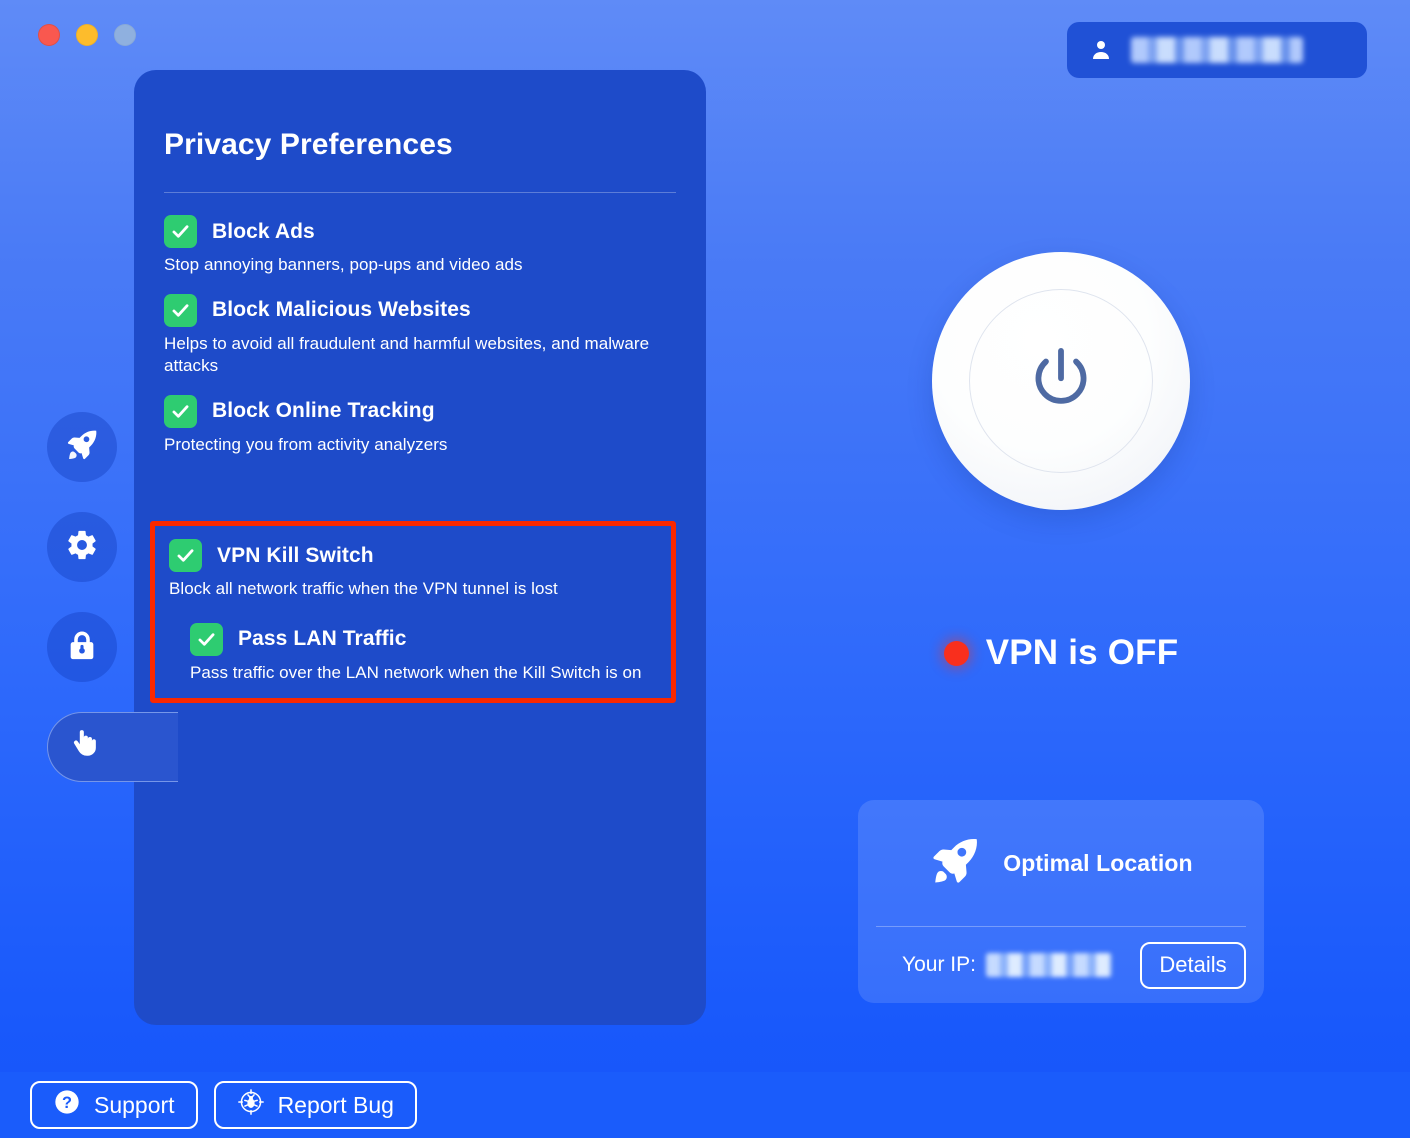  I want to click on power-button-wrapper, so click(1061, 381).